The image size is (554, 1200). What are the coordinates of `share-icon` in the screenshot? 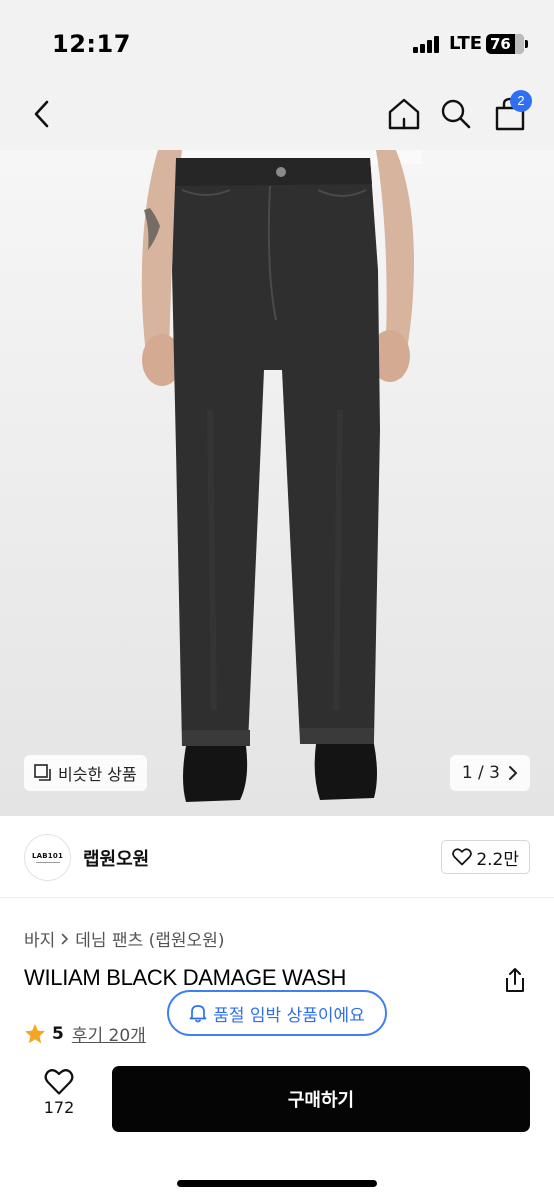 It's located at (515, 980).